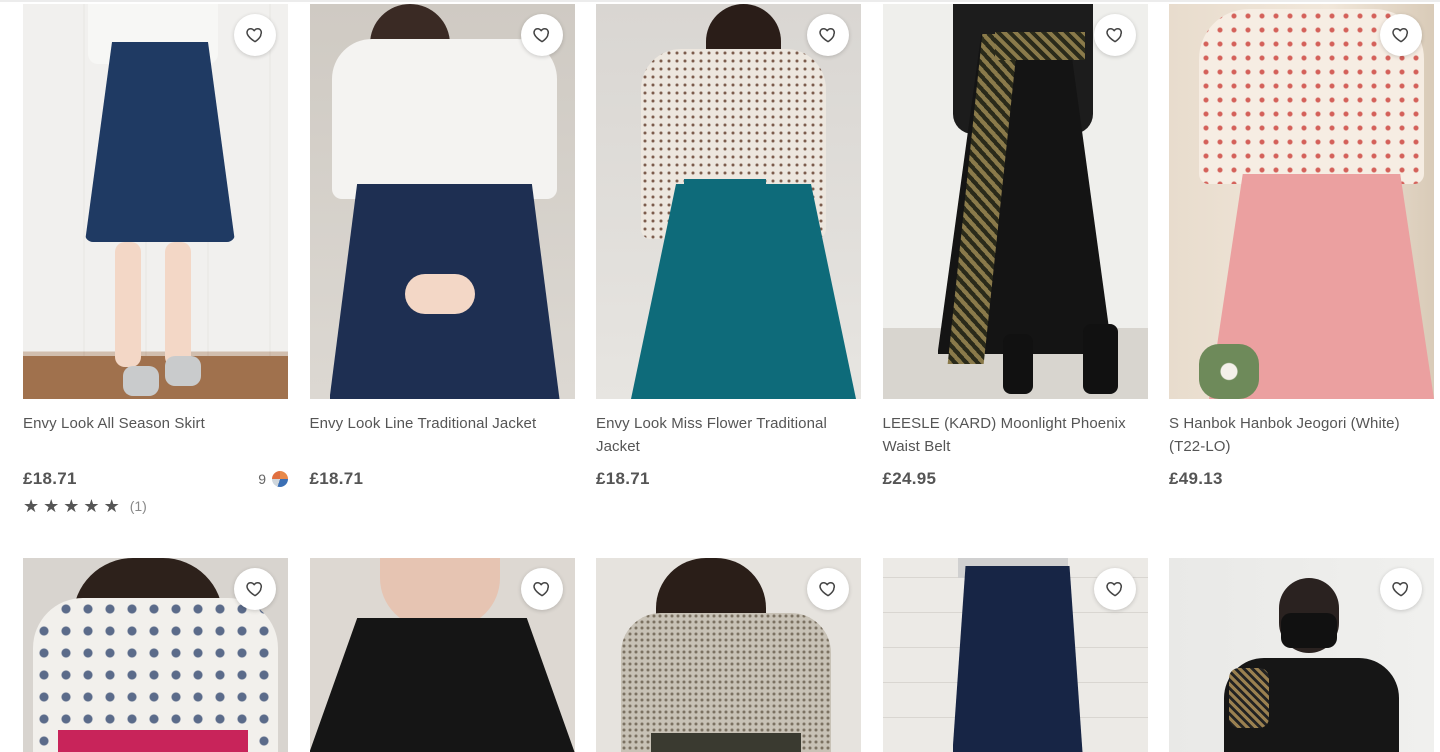 The image size is (1440, 752). What do you see at coordinates (720, 1) in the screenshot?
I see `top-divider` at bounding box center [720, 1].